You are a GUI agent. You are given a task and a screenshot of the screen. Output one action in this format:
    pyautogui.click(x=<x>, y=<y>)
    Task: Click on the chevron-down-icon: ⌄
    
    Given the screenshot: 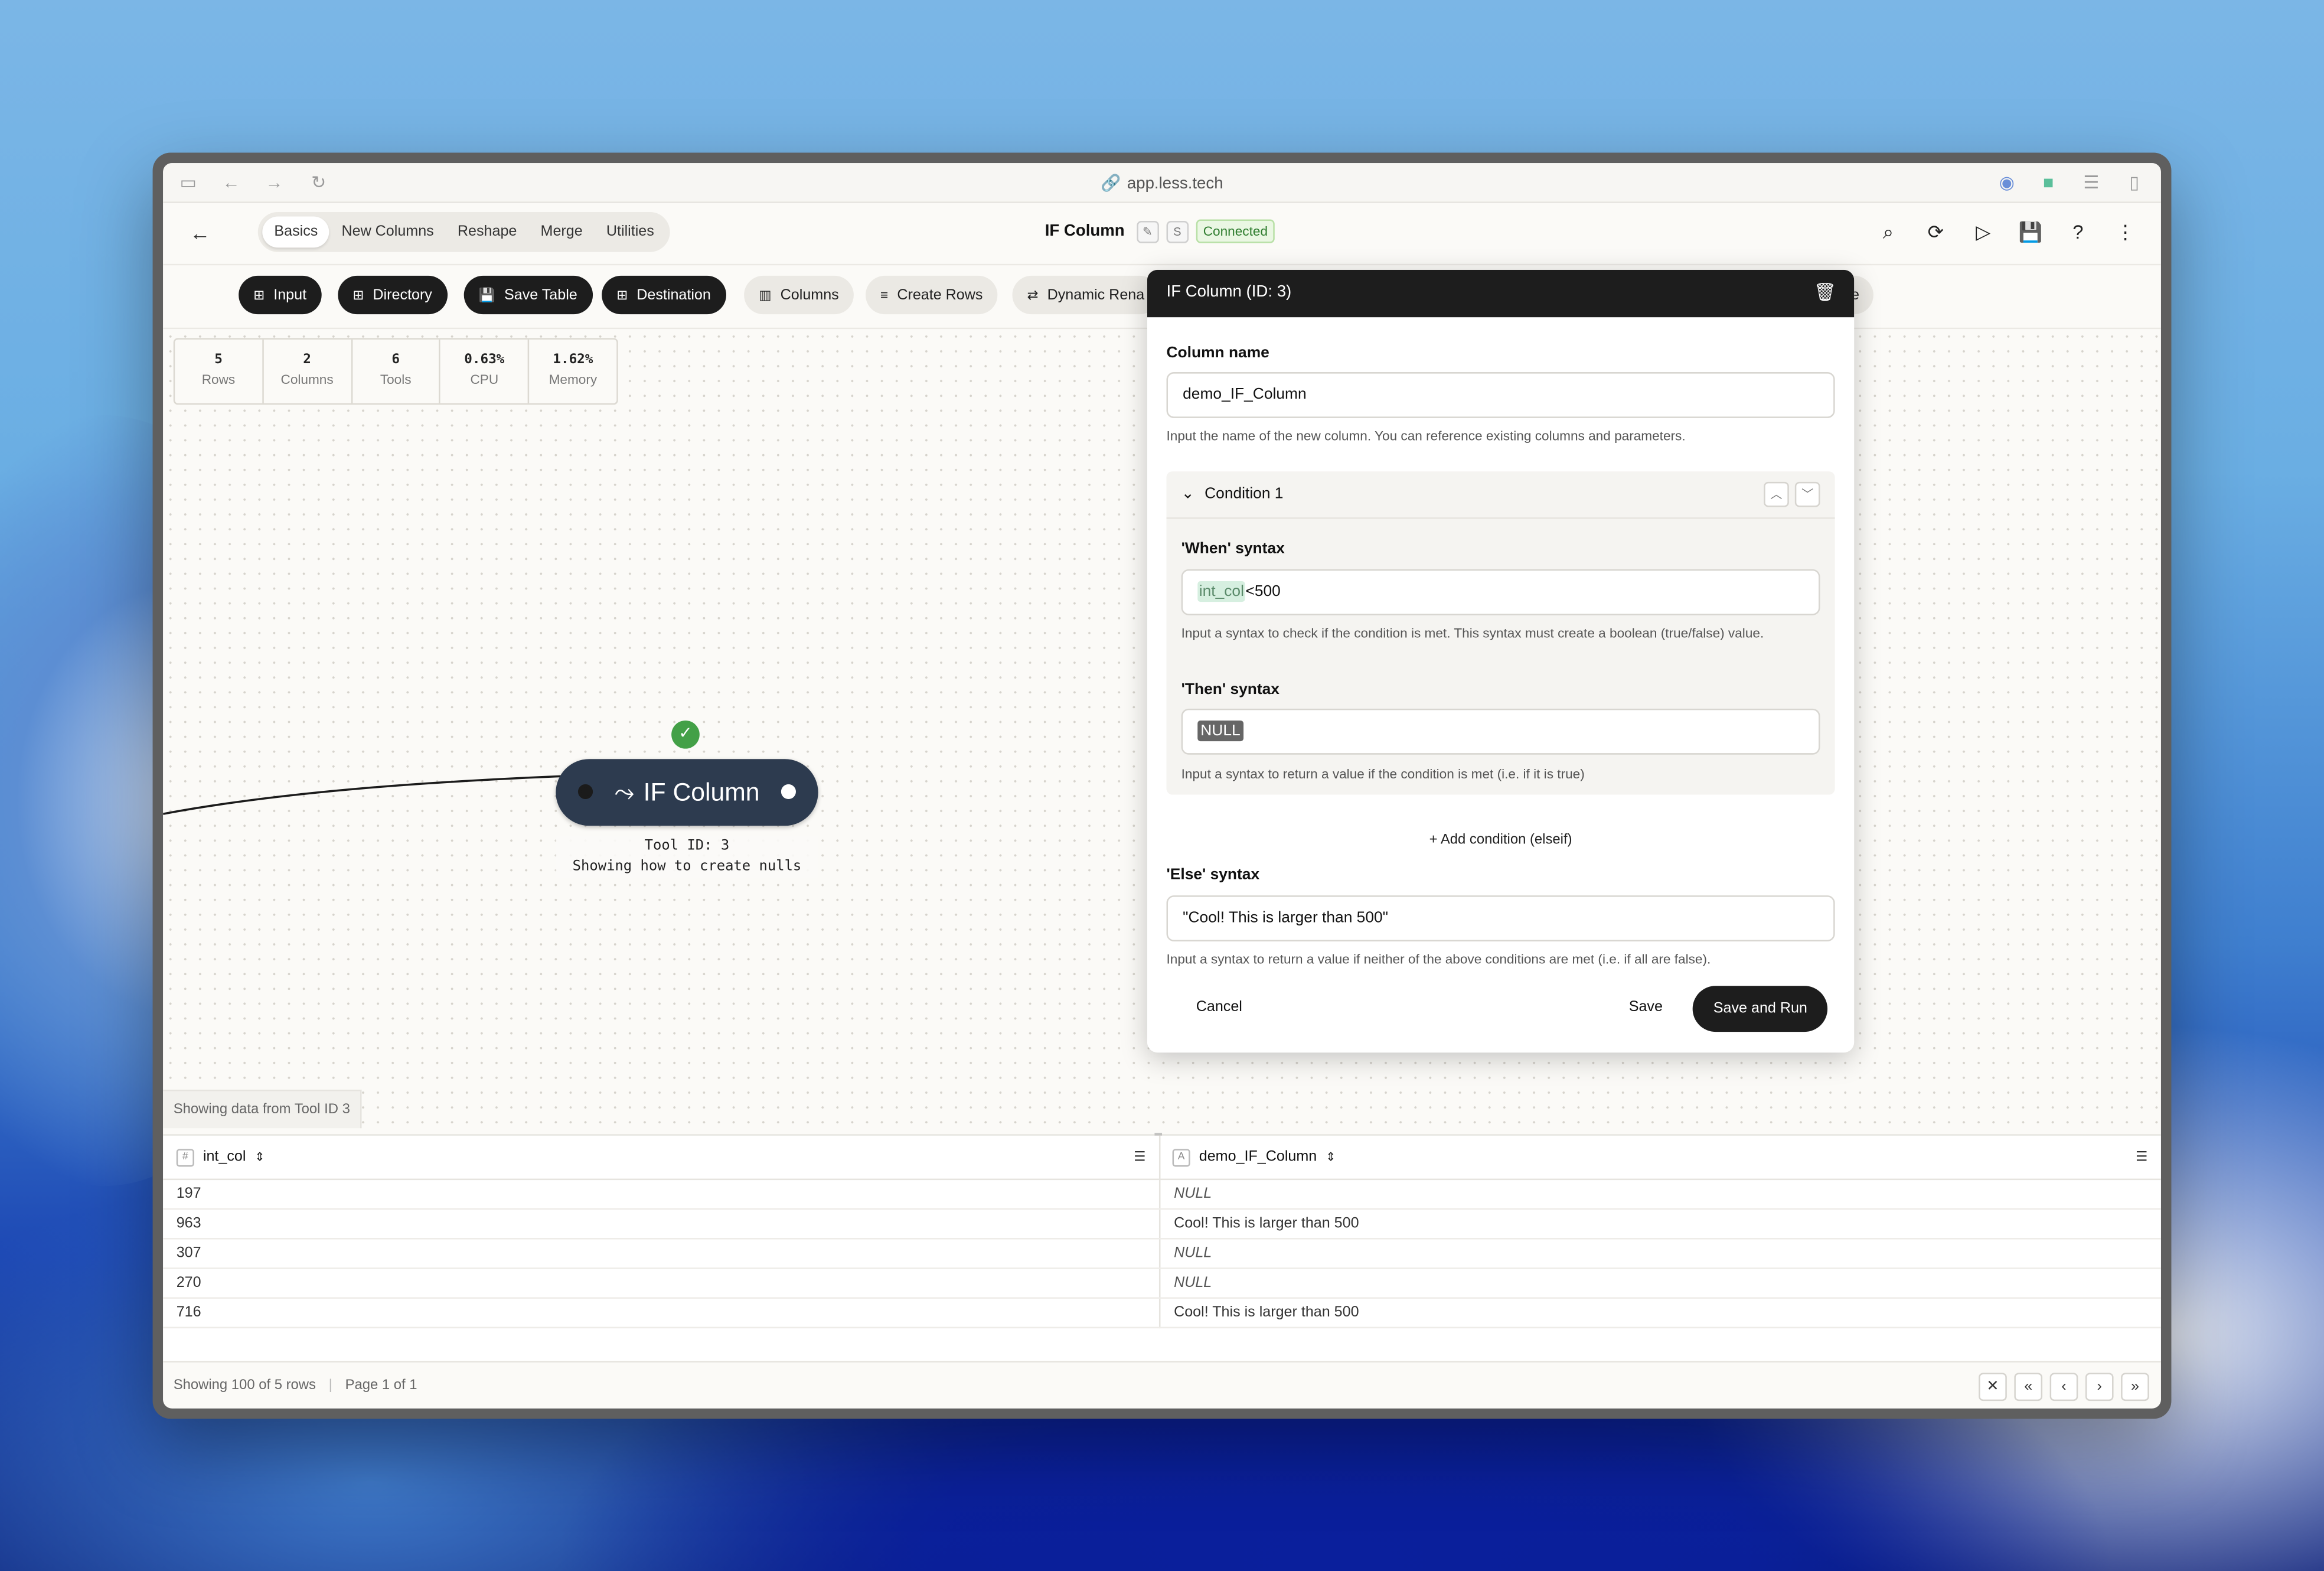 What is the action you would take?
    pyautogui.click(x=1187, y=494)
    